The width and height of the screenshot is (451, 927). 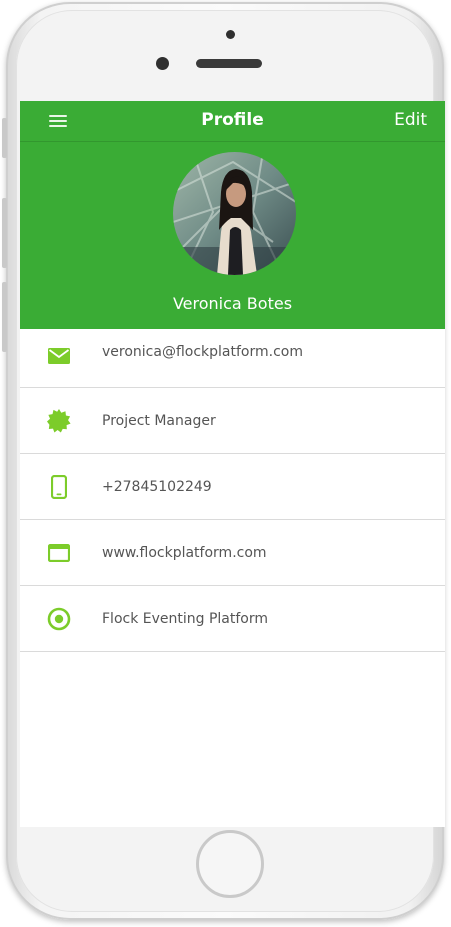 I want to click on detail-text-phone: +27845102249, so click(x=157, y=486).